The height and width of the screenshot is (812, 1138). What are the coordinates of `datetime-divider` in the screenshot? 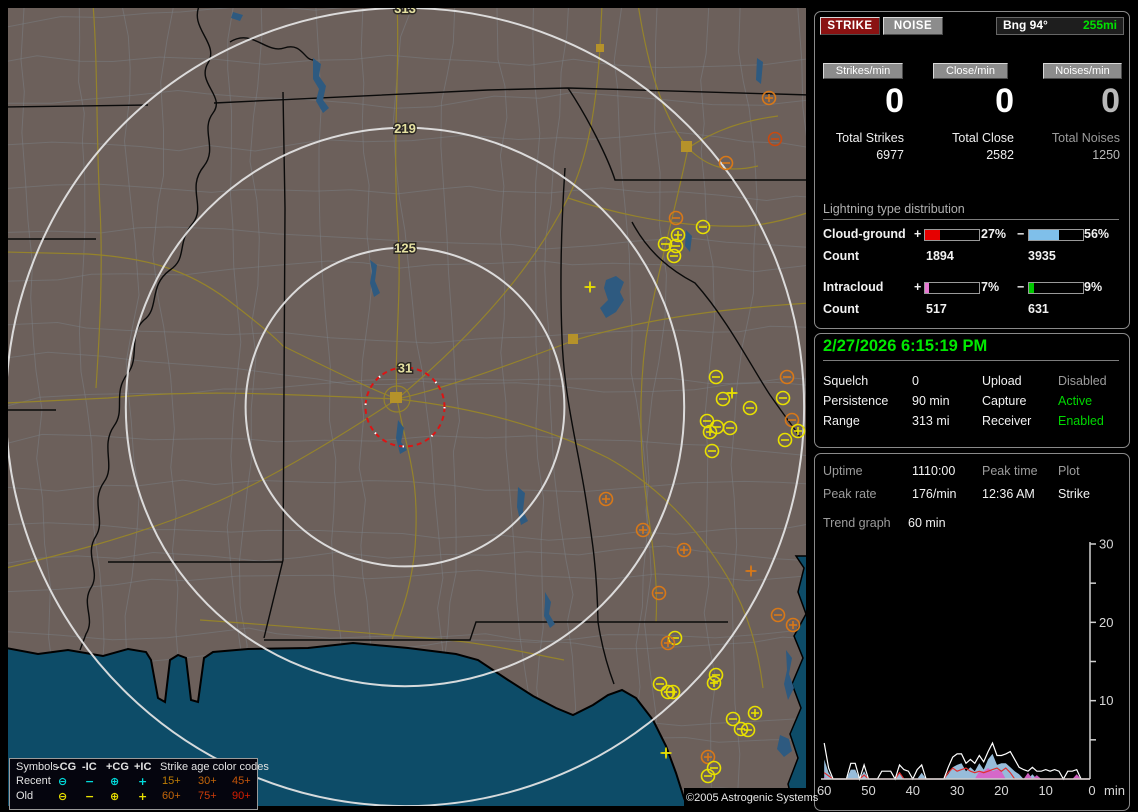 It's located at (971, 360).